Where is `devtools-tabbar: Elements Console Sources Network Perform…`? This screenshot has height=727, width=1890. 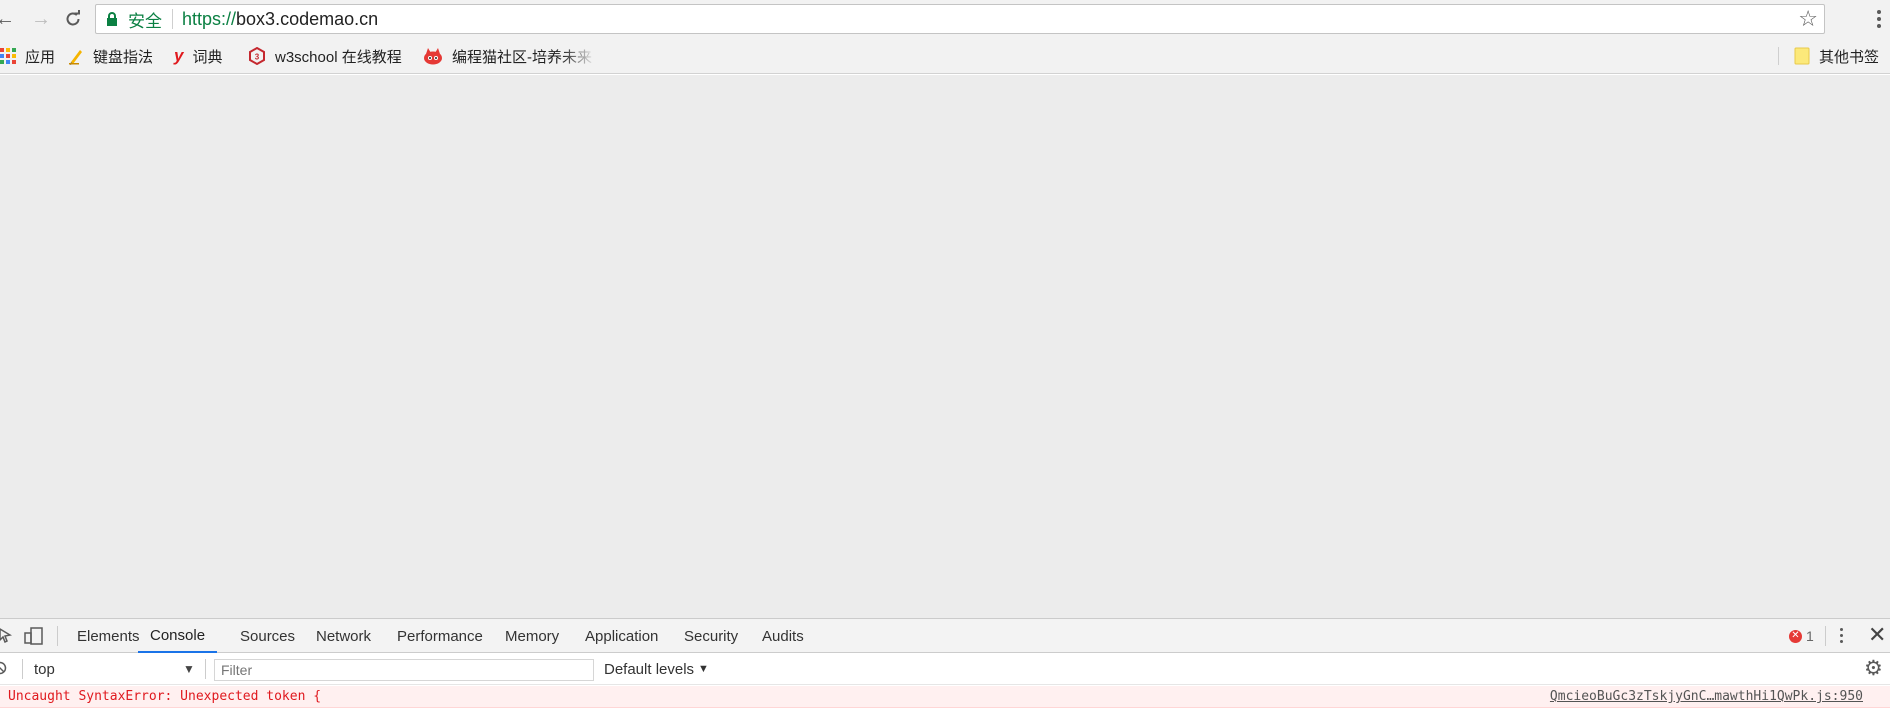 devtools-tabbar: Elements Console Sources Network Perform… is located at coordinates (945, 636).